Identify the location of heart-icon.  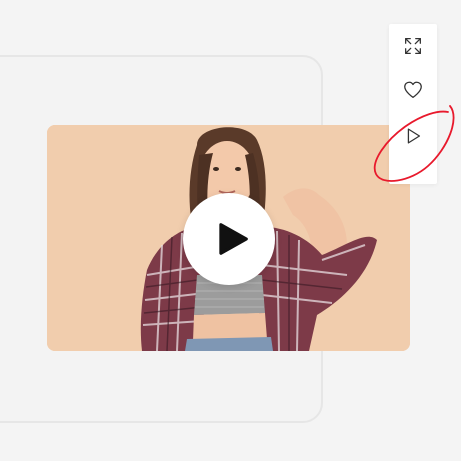
(413, 89).